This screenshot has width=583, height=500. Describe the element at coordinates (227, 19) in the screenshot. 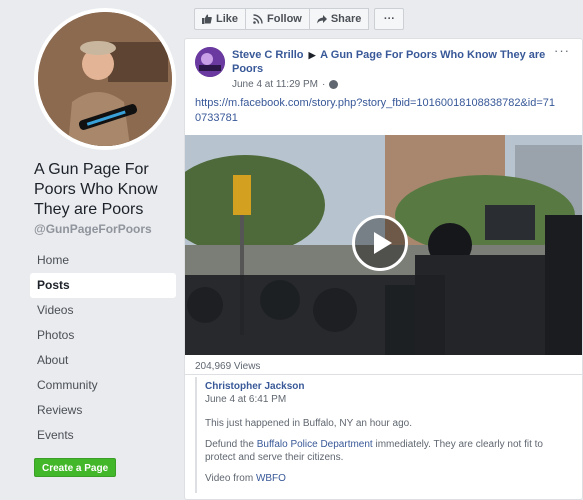

I see `like-label: Like` at that location.